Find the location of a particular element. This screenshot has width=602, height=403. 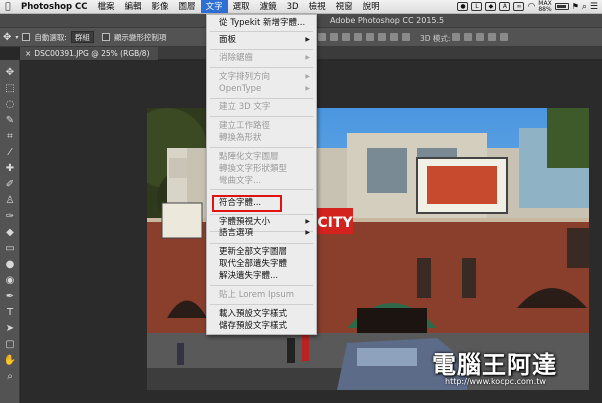

lasso-tool-icon: ◌ is located at coordinates (10, 105).